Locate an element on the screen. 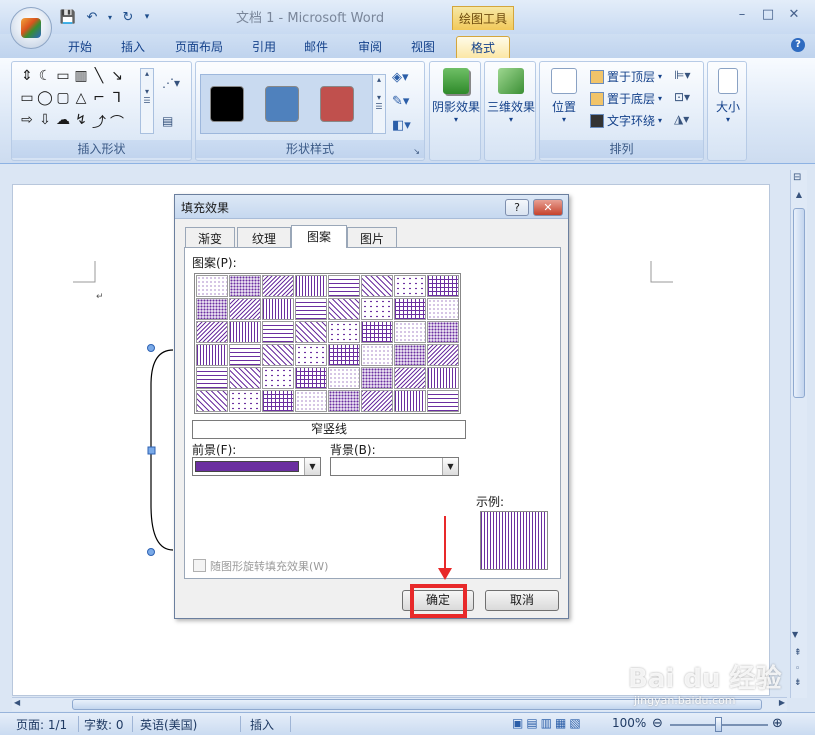 This screenshot has width=815, height=735. scroll-left-icon: ◀ is located at coordinates (17, 702).